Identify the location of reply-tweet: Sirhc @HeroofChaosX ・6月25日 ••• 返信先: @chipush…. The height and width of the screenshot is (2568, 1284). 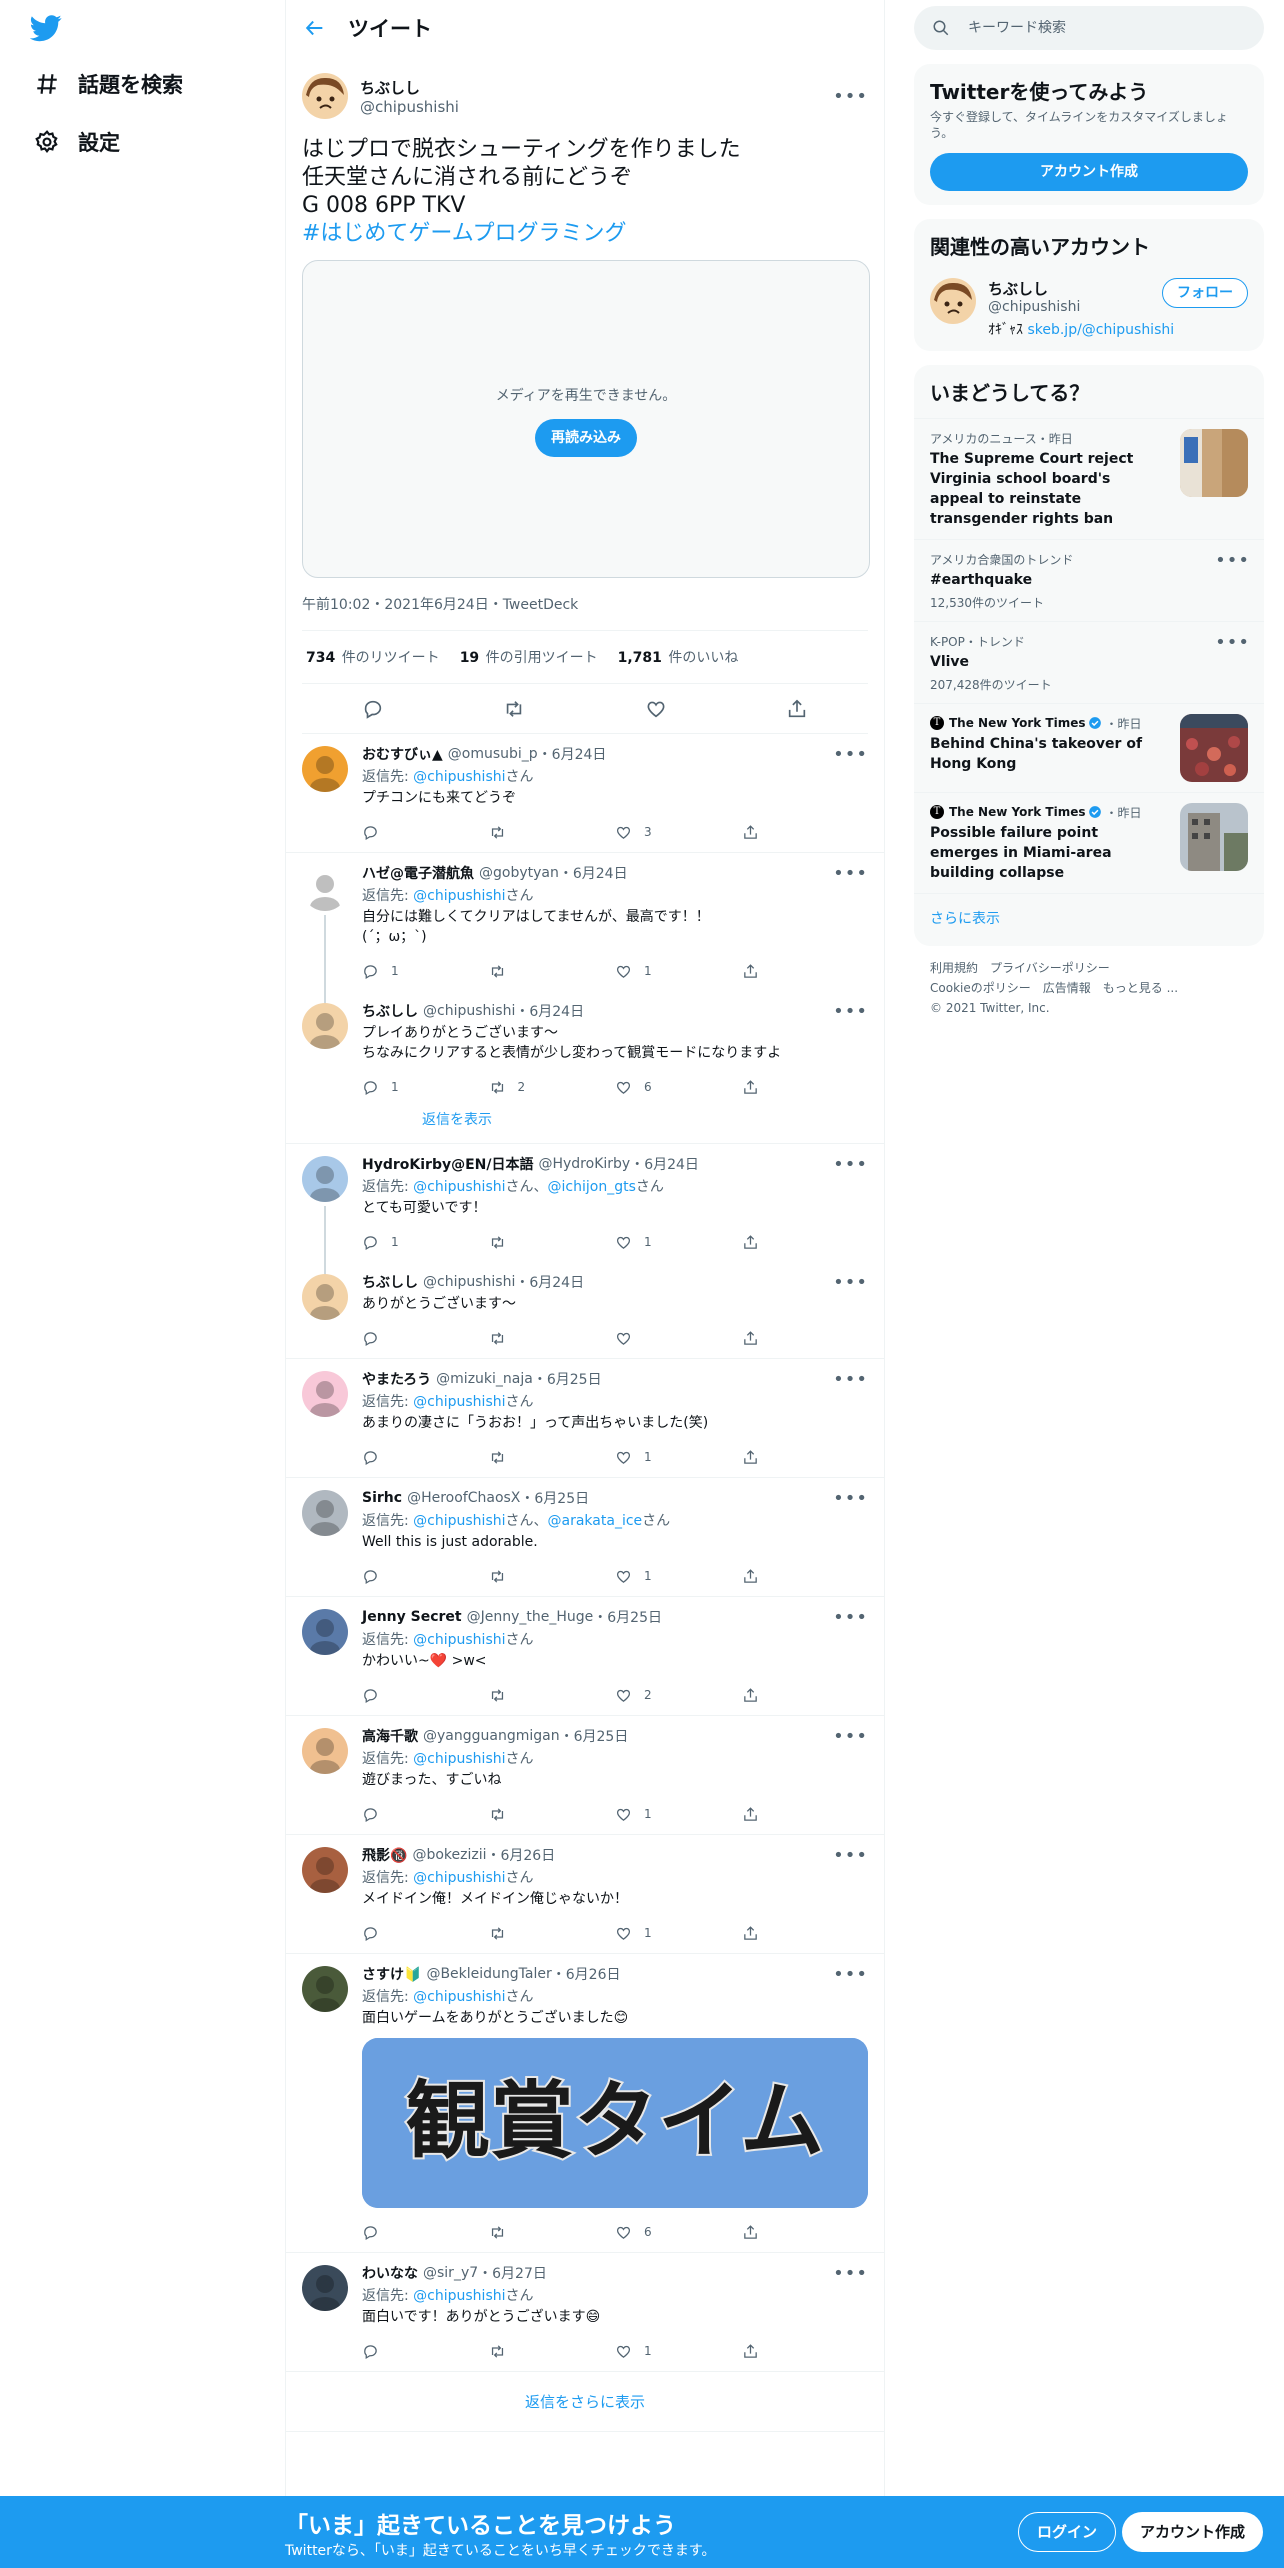
(585, 1537).